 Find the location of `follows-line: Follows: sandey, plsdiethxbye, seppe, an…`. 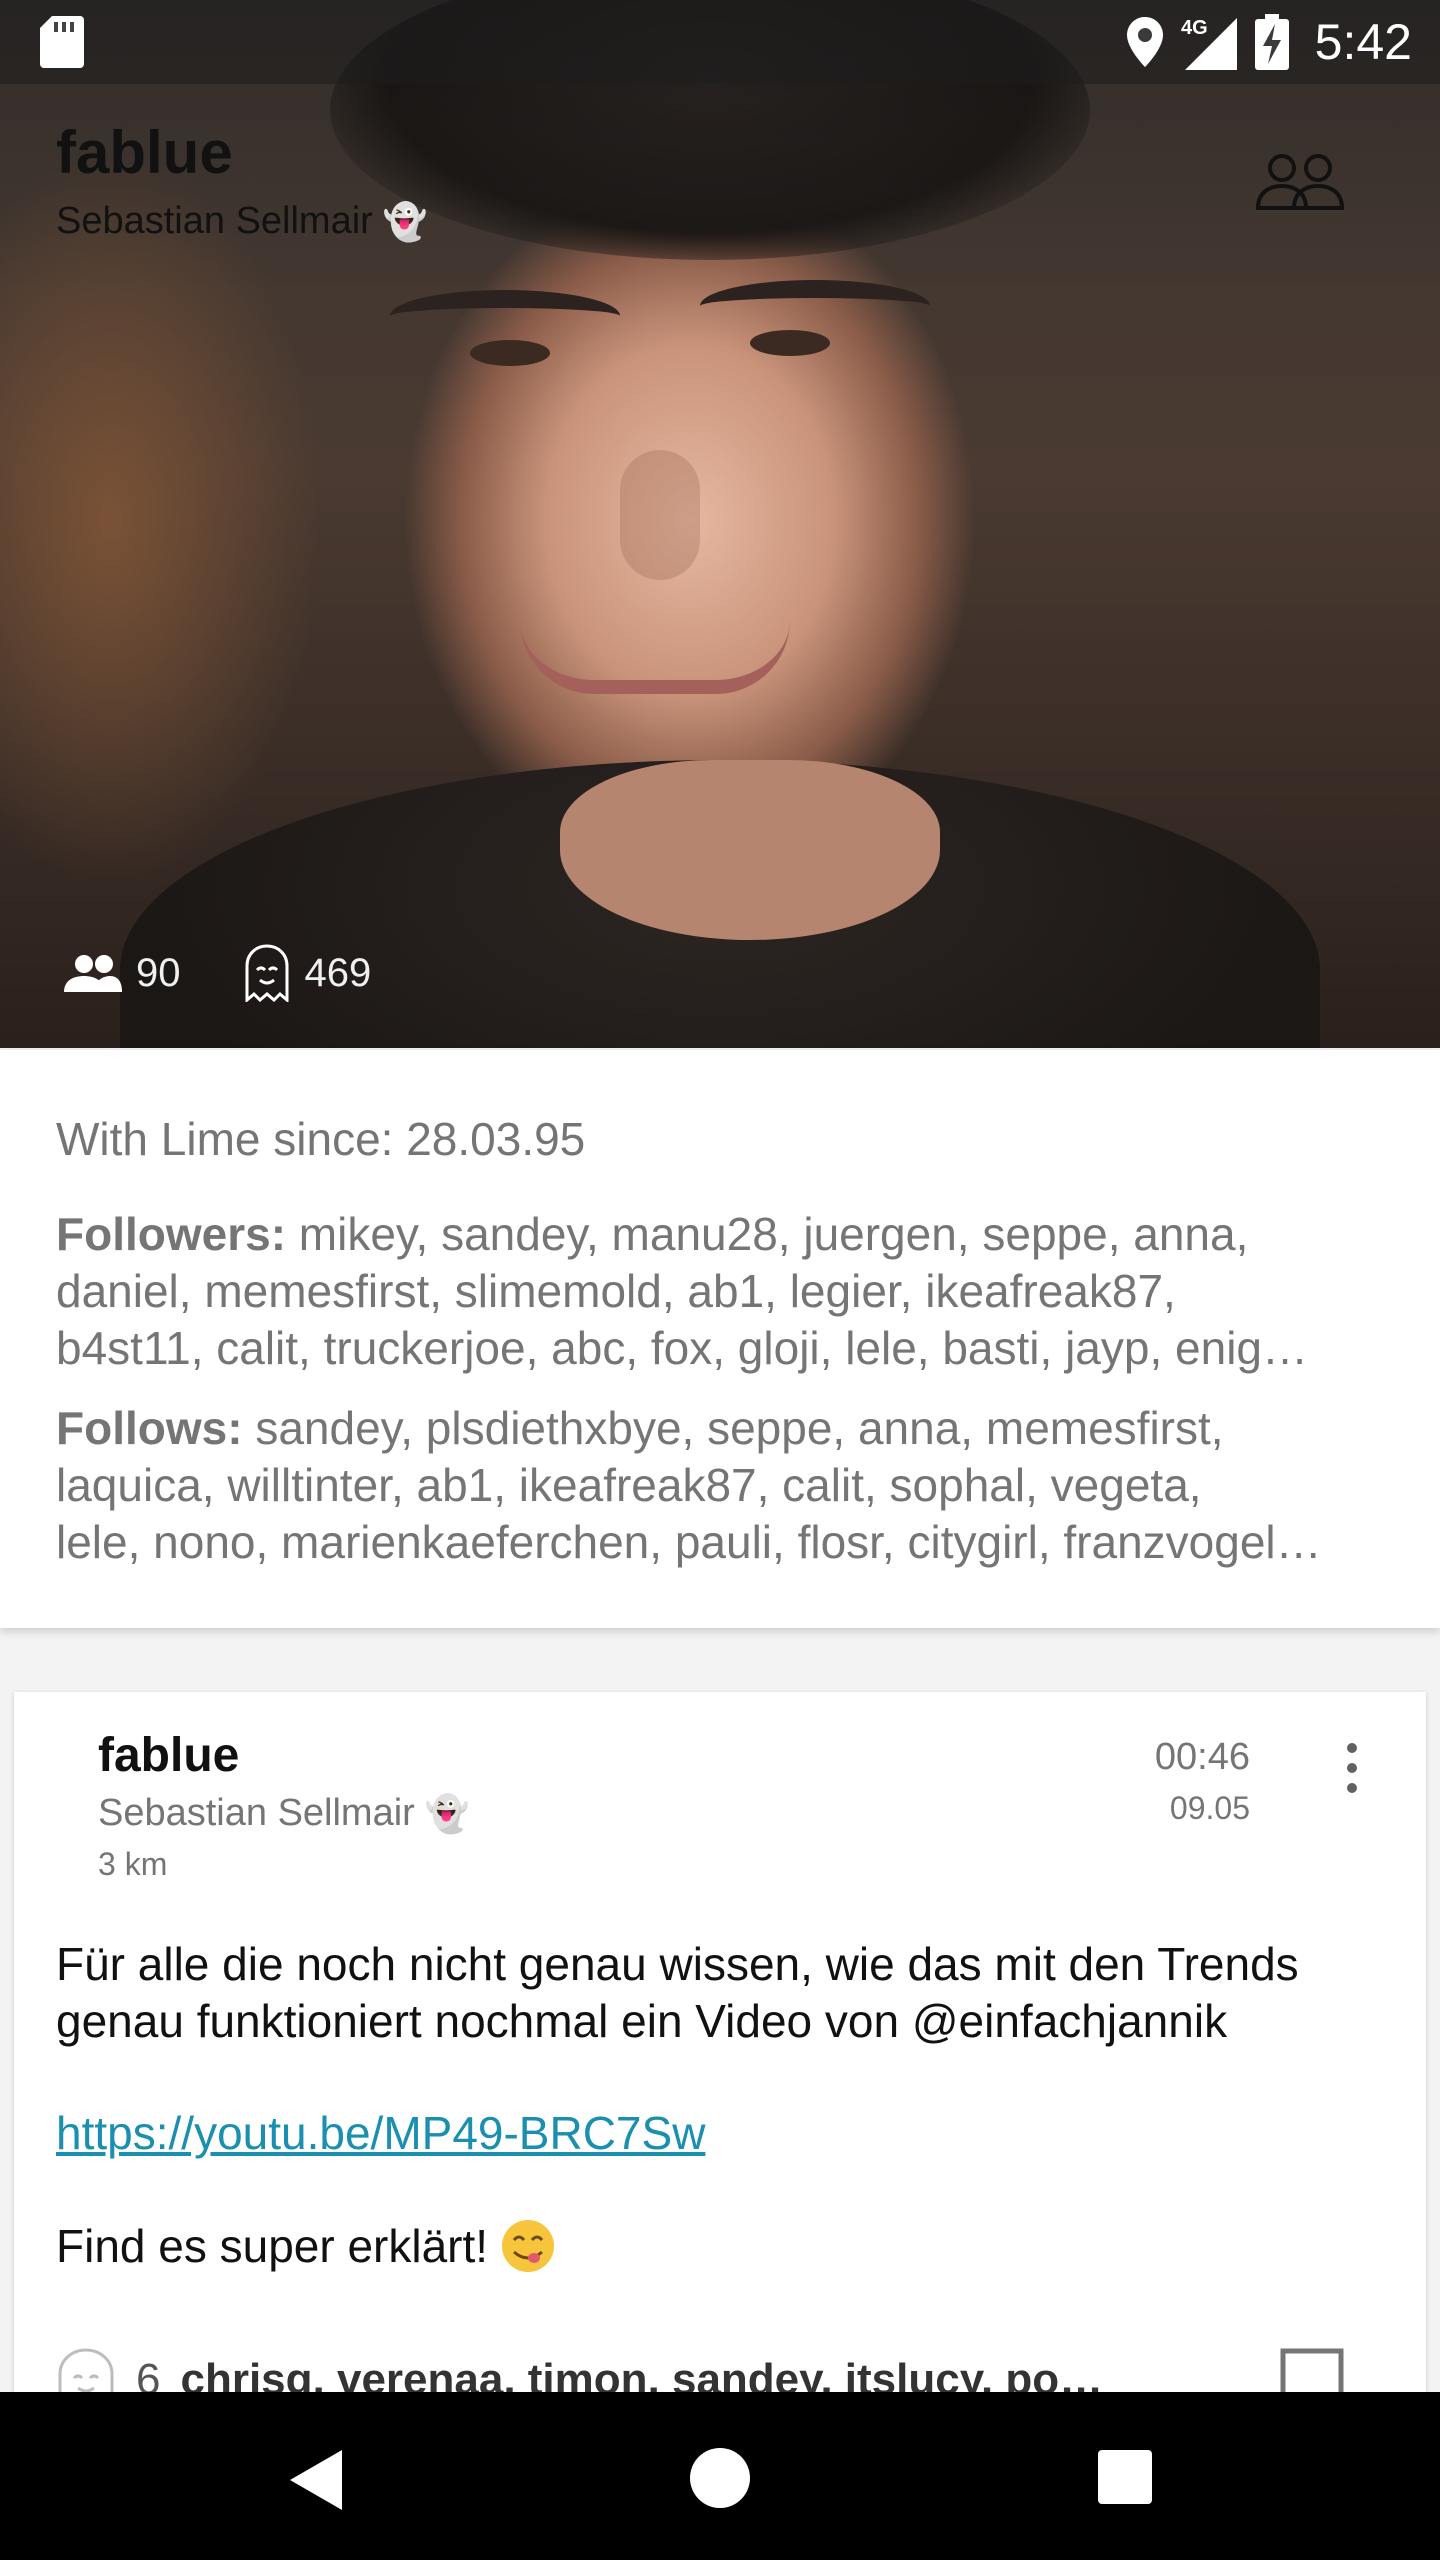

follows-line: Follows: sandey, plsdiethxbye, seppe, an… is located at coordinates (726, 1428).